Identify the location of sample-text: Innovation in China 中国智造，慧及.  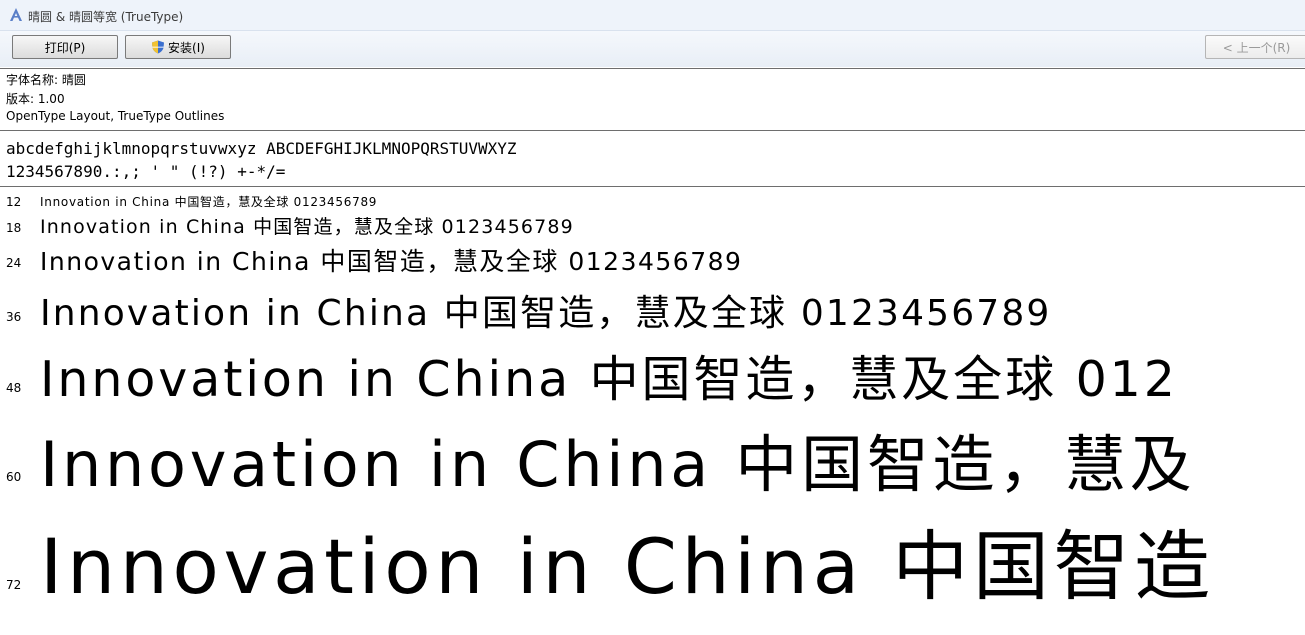
(618, 464).